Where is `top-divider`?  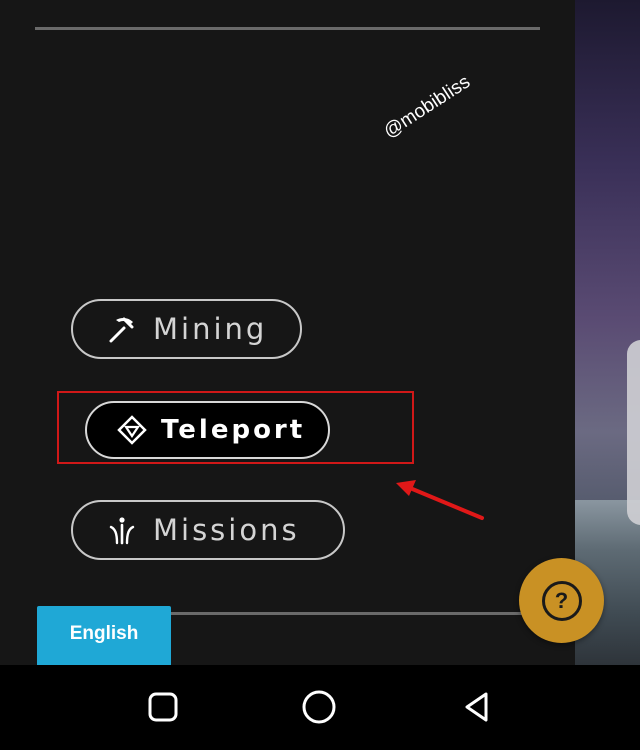 top-divider is located at coordinates (287, 28).